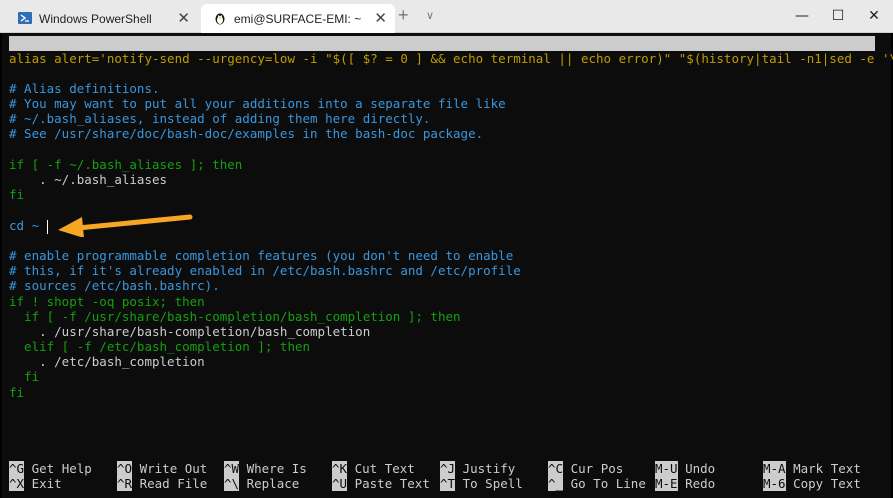 This screenshot has width=893, height=498. I want to click on code-line-cd: cd ~, so click(28, 226).